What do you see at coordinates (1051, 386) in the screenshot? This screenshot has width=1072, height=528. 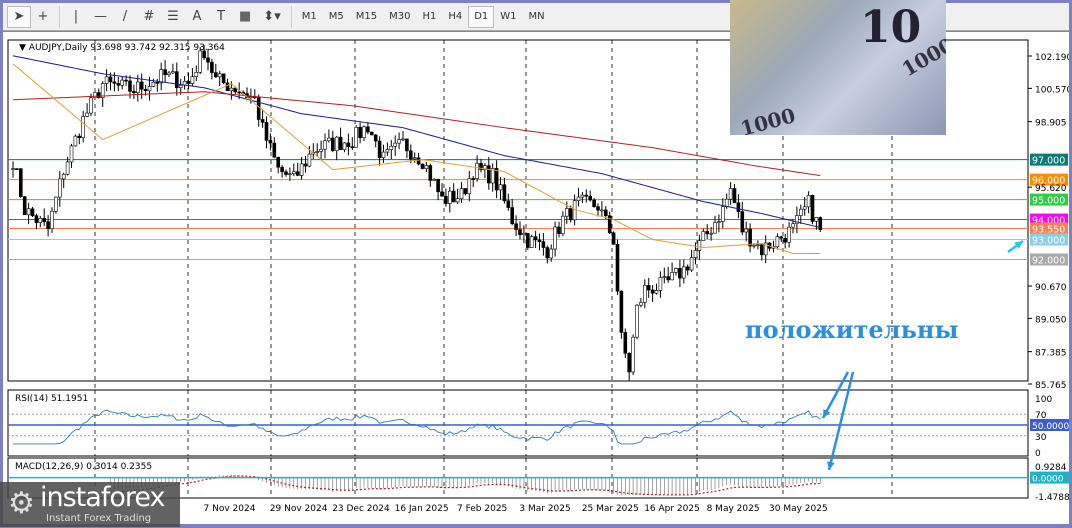 I see `price-axis-label: 85.765` at bounding box center [1051, 386].